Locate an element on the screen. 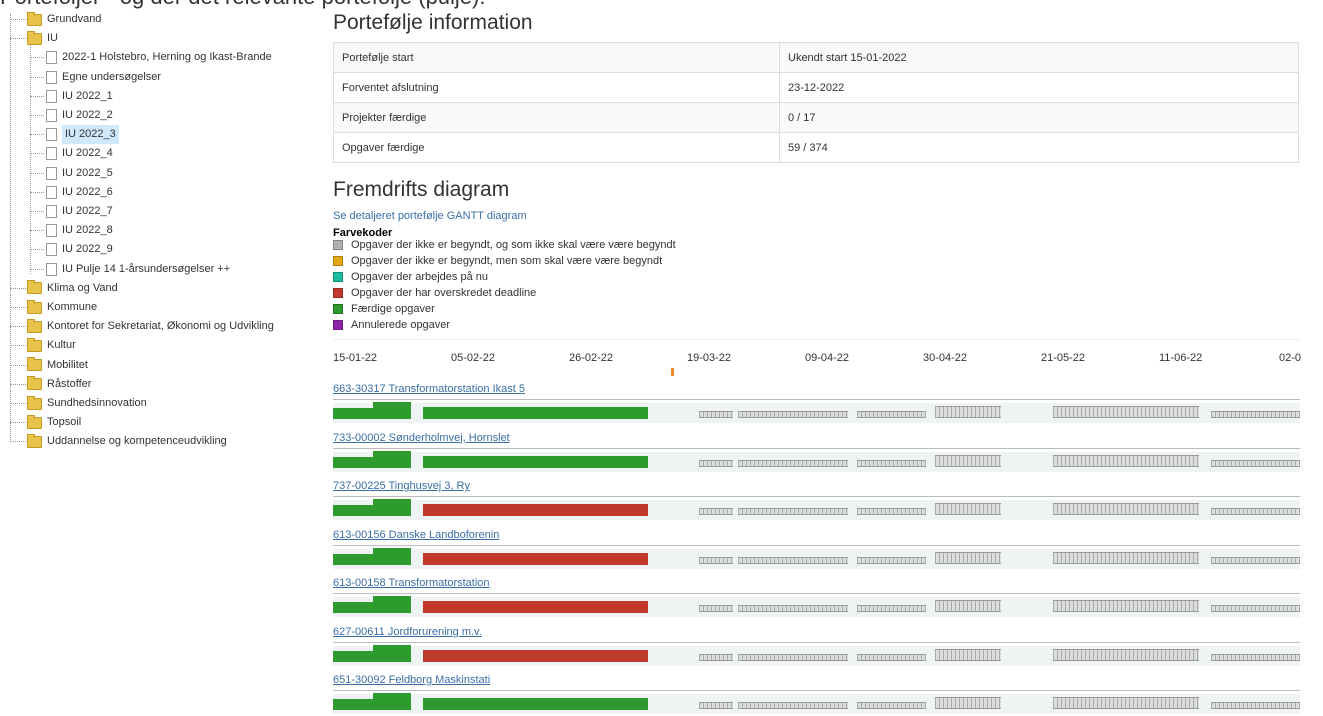 The image size is (1323, 716). tree-folder: Klima og Vand is located at coordinates (72, 288).